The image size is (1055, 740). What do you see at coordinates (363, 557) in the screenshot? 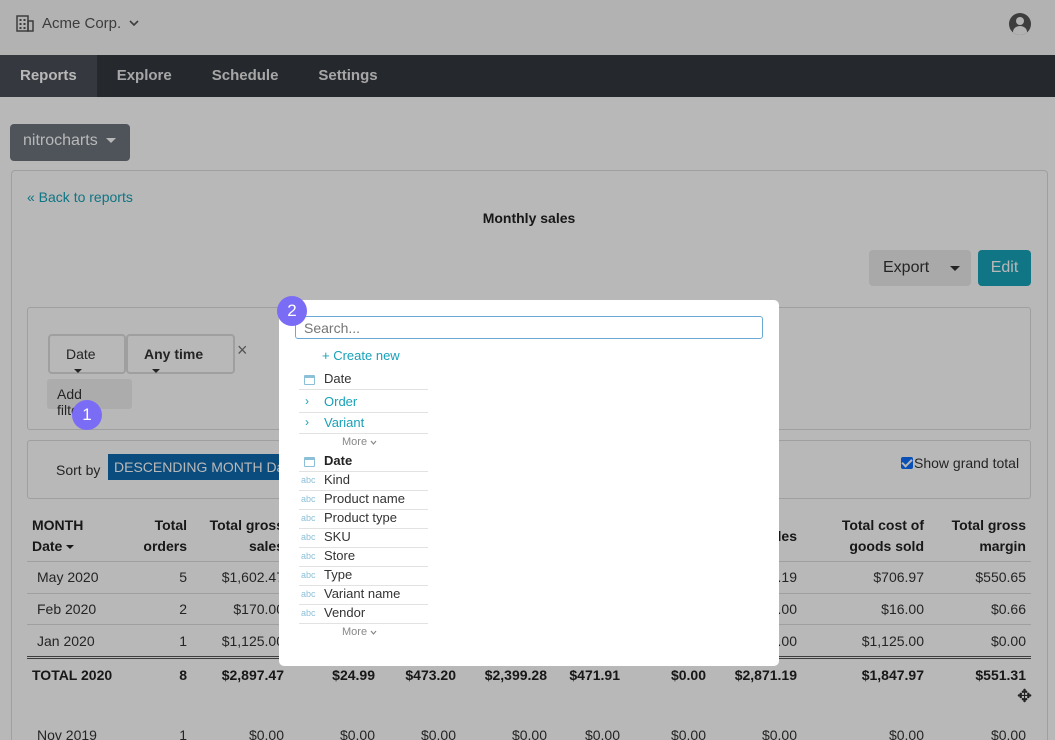
I see `field-item: abc Store` at bounding box center [363, 557].